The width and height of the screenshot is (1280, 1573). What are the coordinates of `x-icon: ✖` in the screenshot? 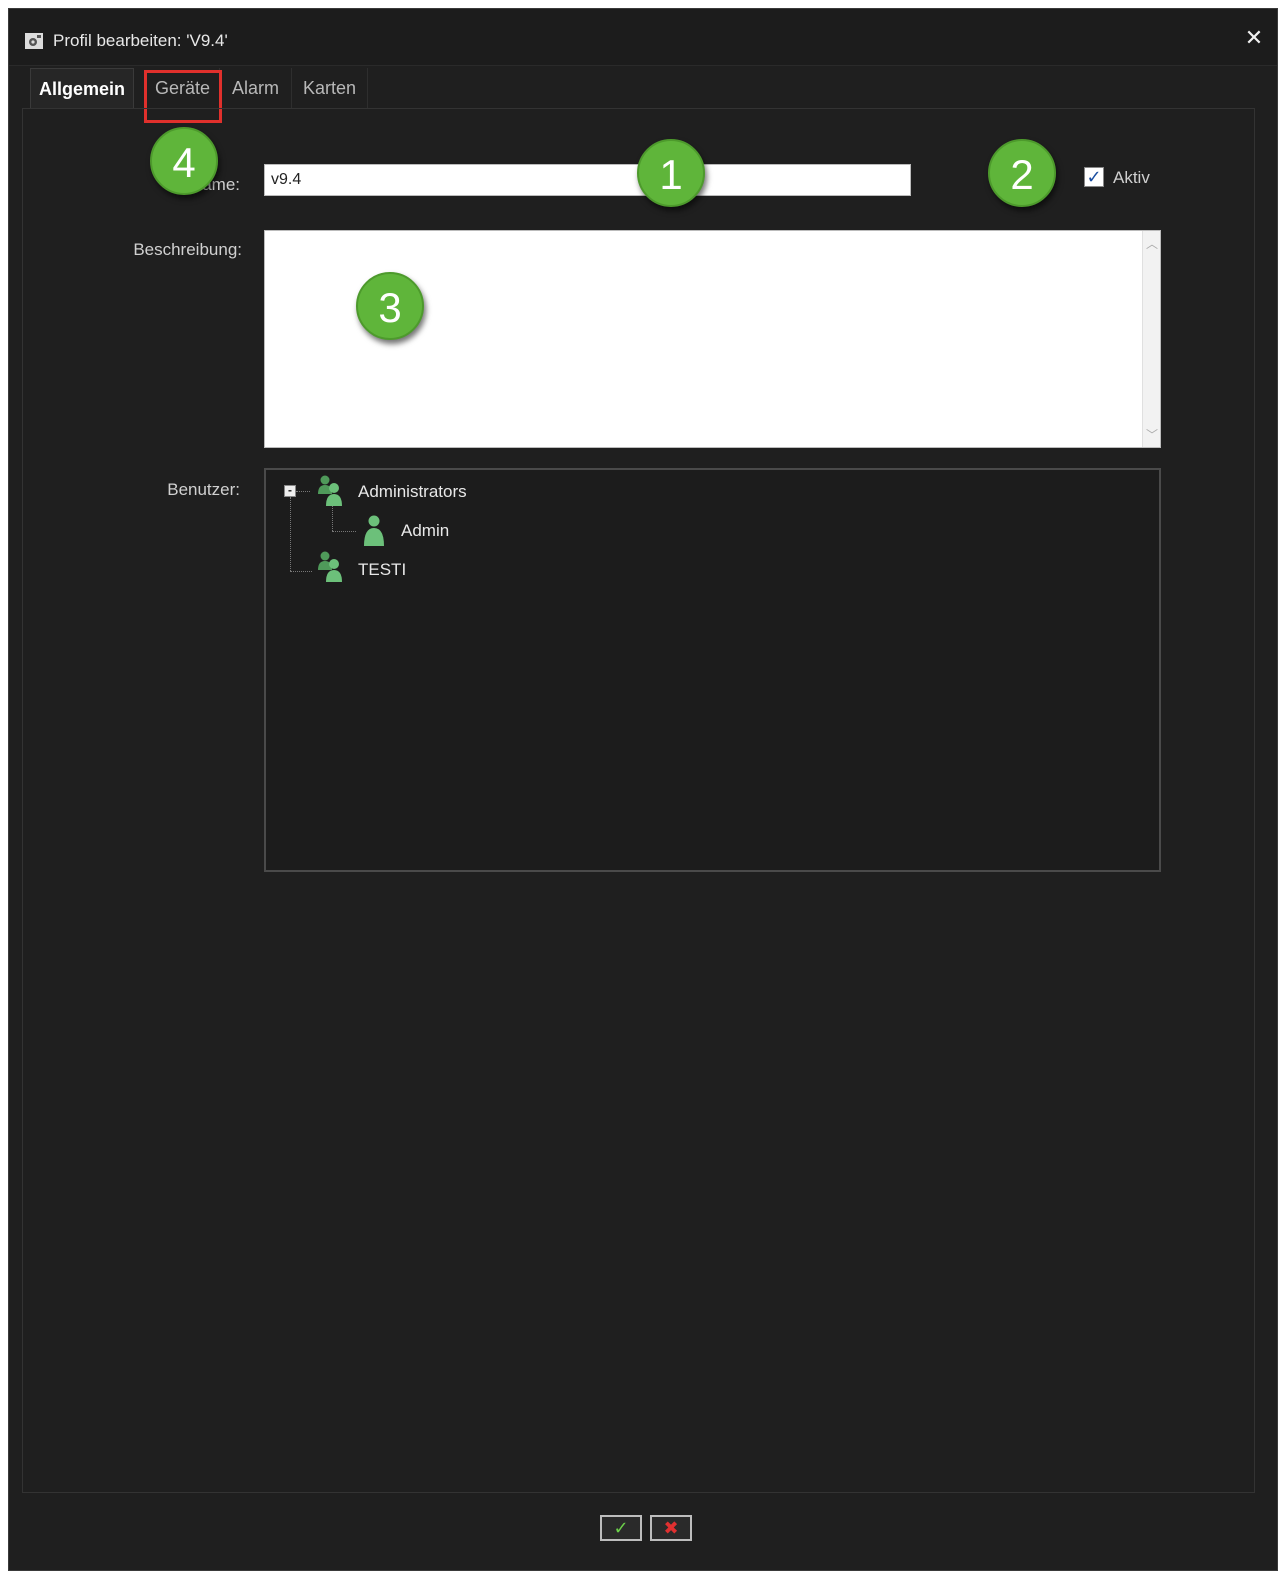 It's located at (671, 1528).